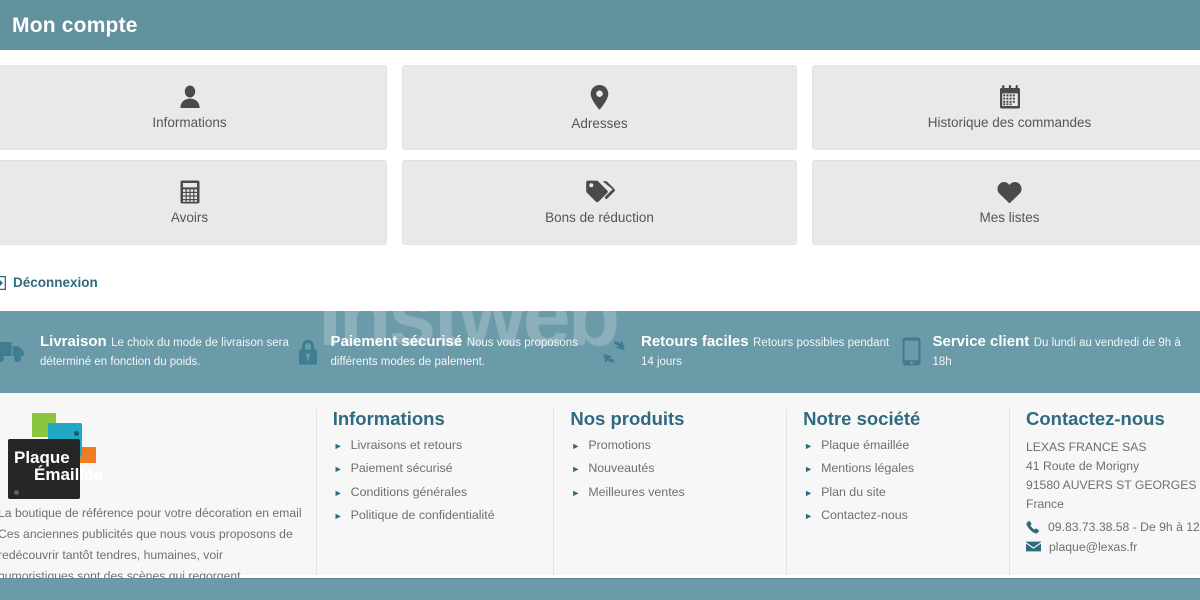 The height and width of the screenshot is (600, 1200). I want to click on tile-avoirs: Avoirs, so click(193, 202).